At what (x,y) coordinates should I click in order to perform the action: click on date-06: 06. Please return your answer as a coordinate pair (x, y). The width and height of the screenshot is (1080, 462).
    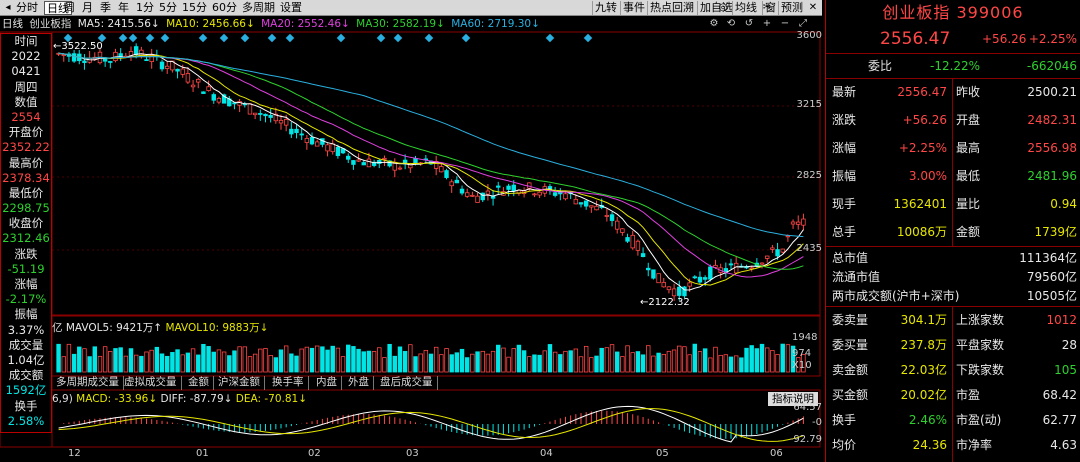
    Looking at the image, I should click on (776, 453).